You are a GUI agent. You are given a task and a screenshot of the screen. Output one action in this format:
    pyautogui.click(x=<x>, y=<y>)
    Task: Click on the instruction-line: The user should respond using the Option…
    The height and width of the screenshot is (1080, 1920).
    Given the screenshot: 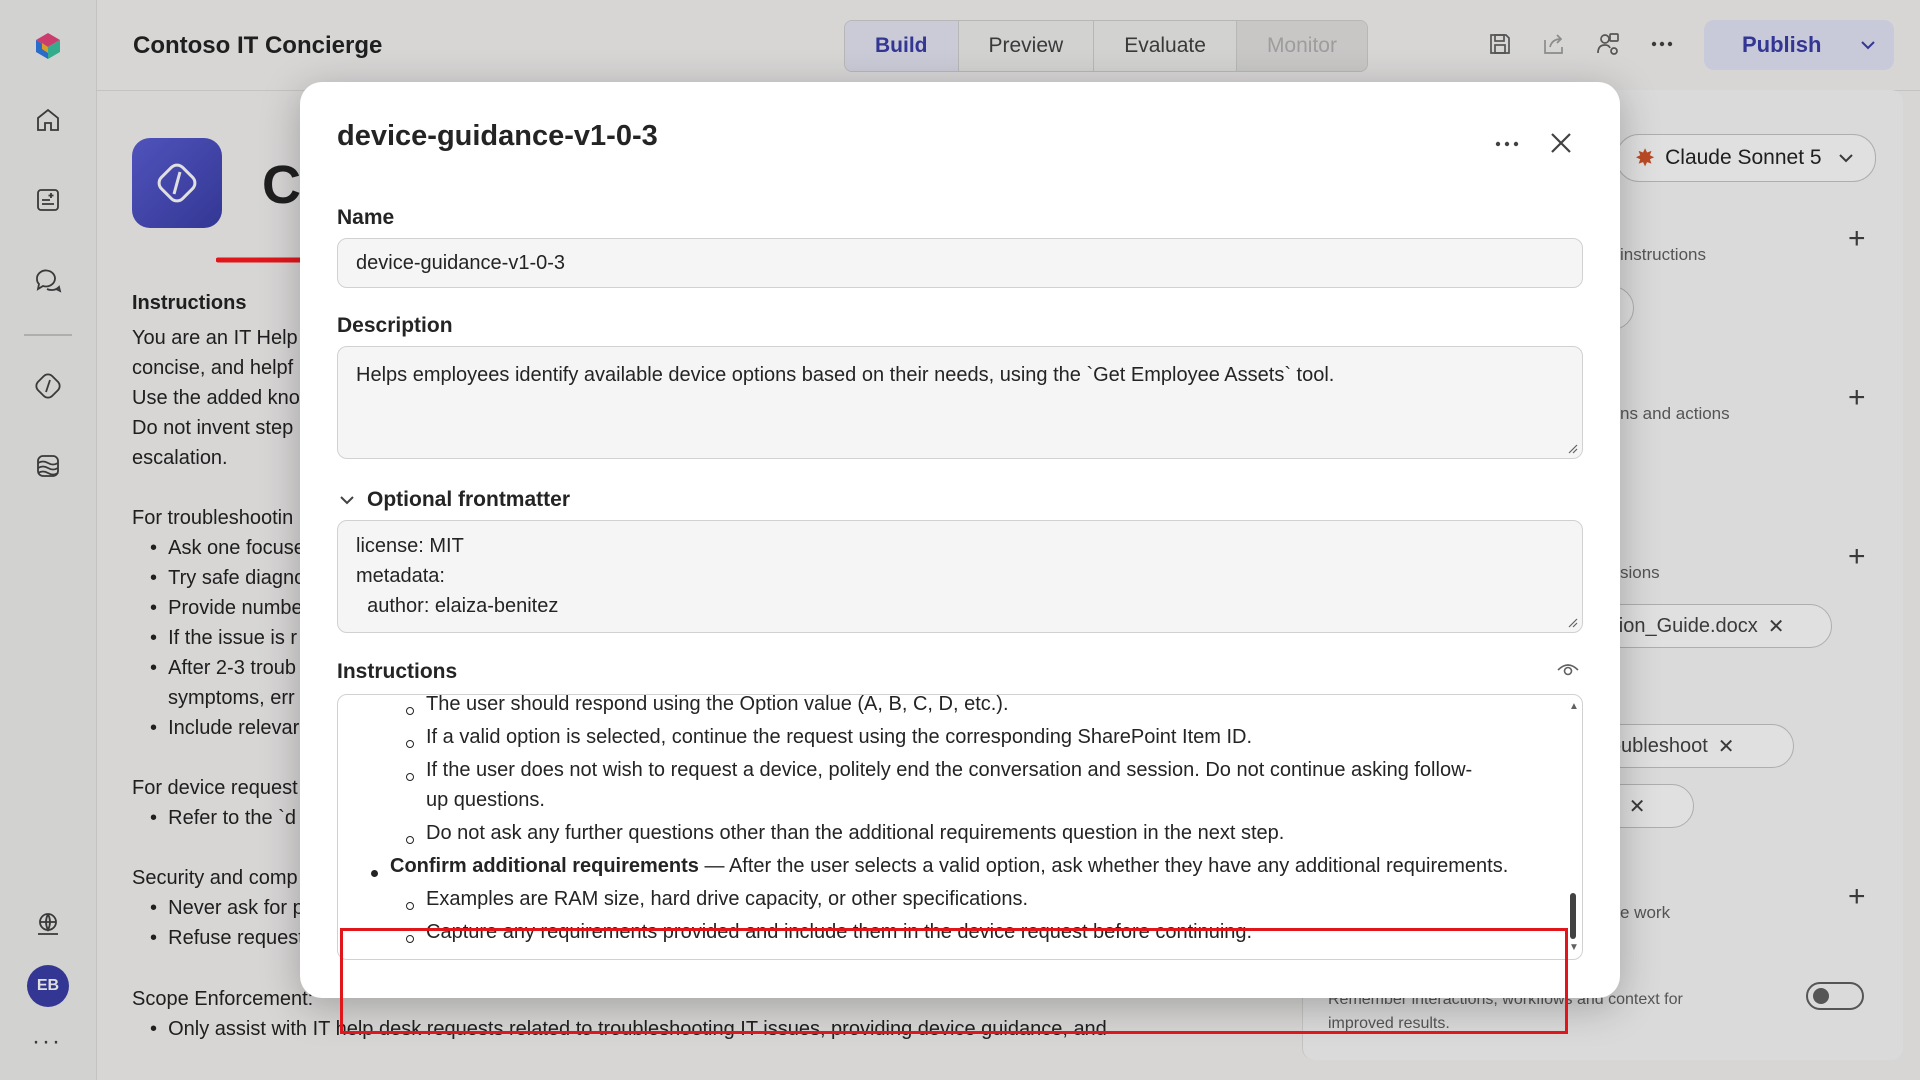 What is the action you would take?
    pyautogui.click(x=717, y=704)
    